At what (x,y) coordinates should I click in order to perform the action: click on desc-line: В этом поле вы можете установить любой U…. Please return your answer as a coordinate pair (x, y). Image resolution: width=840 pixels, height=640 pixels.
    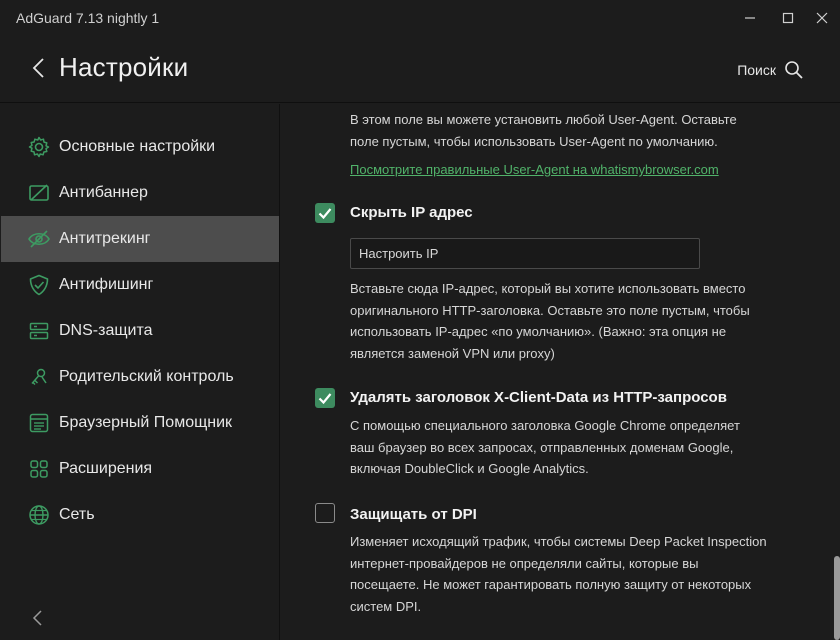
    Looking at the image, I should click on (543, 119).